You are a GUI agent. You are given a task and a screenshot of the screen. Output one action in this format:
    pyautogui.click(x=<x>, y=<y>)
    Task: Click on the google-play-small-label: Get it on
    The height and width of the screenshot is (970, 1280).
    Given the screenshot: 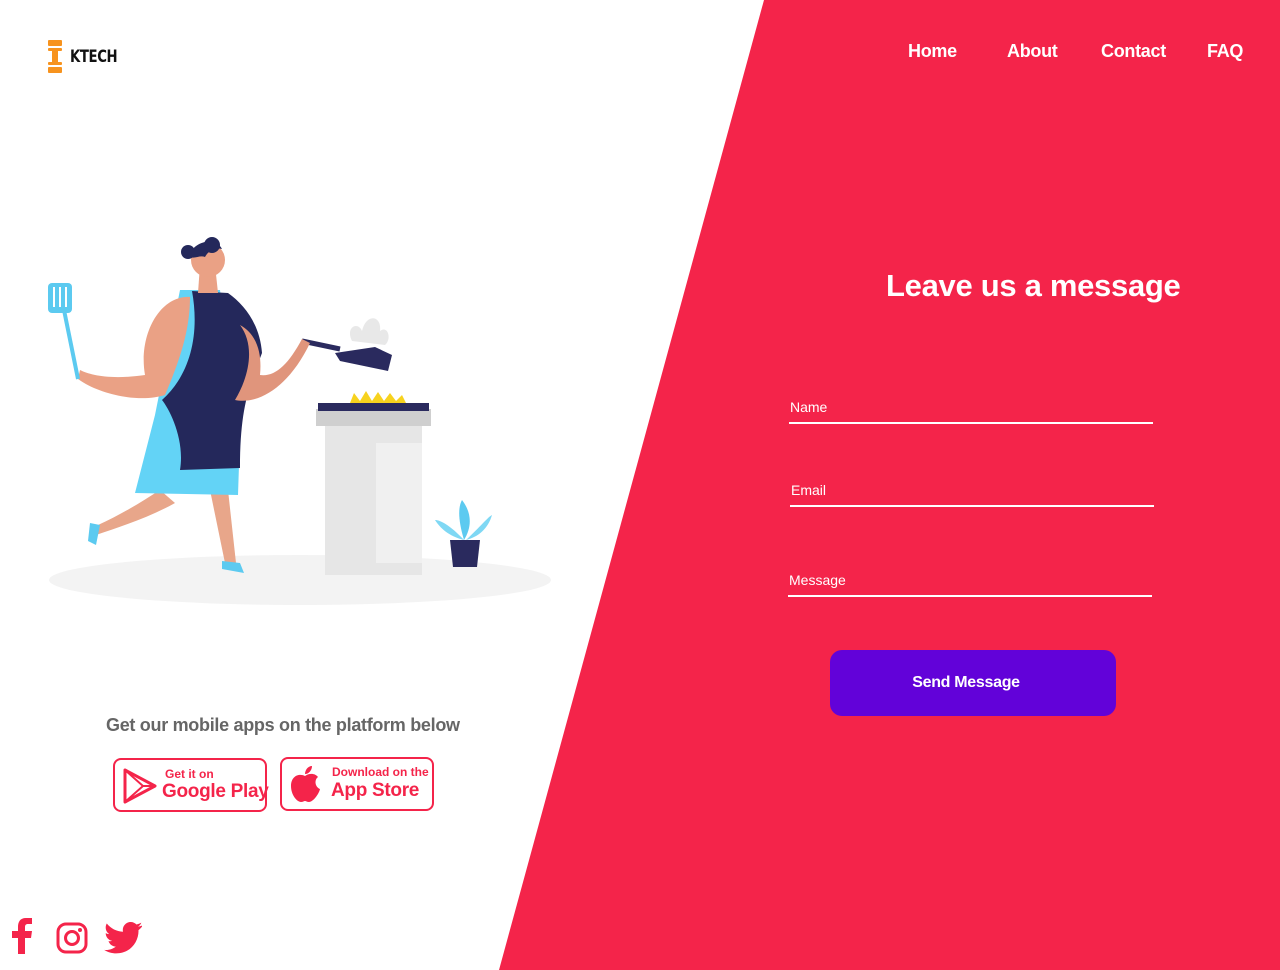 What is the action you would take?
    pyautogui.click(x=189, y=774)
    